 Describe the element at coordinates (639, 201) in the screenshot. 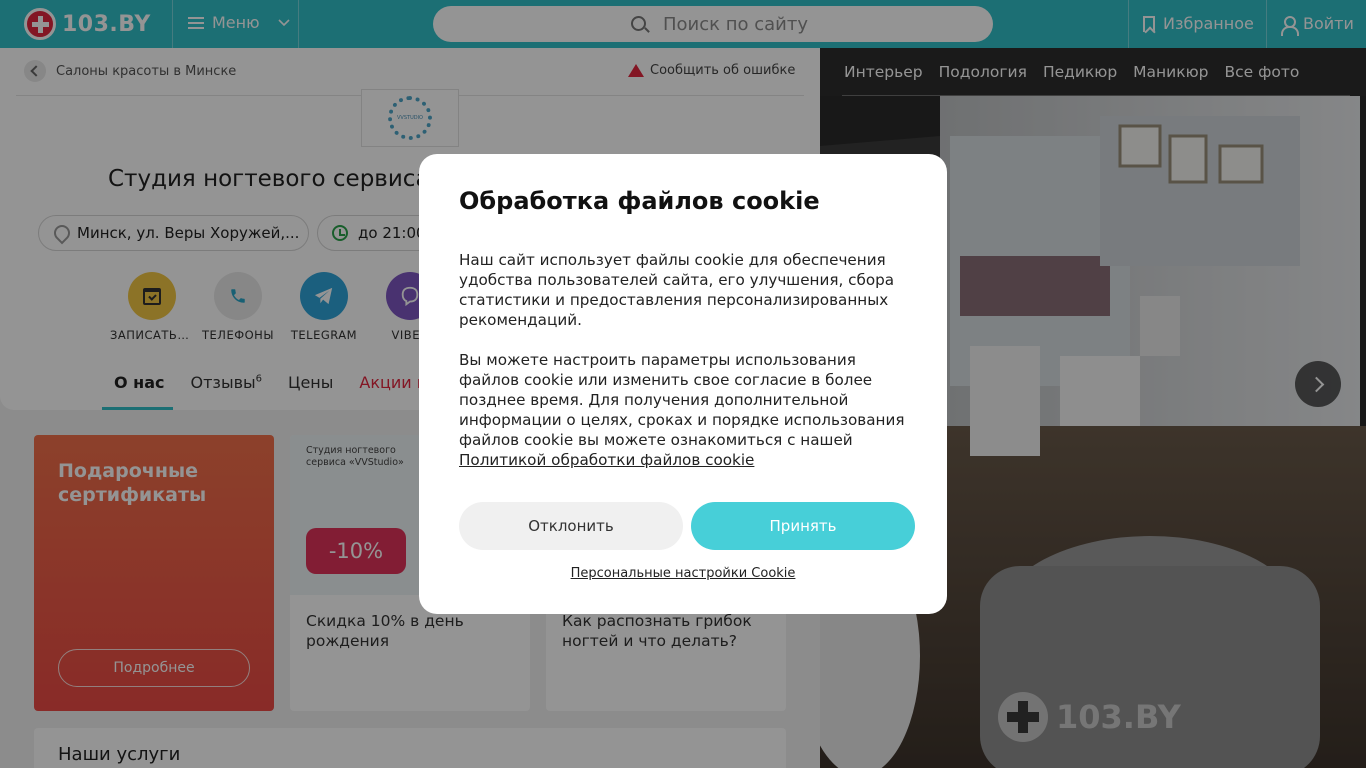

I see `dialog-title: Обработка файлов cookie` at that location.